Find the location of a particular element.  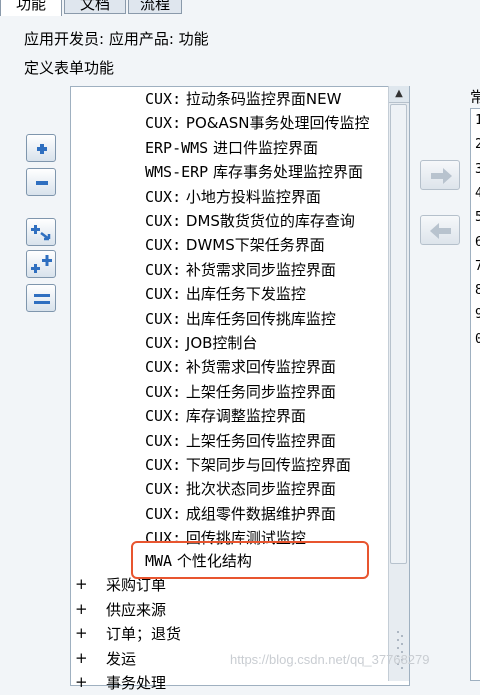

list-item: CUX: 出库任务回传挑库监控 is located at coordinates (240, 319).